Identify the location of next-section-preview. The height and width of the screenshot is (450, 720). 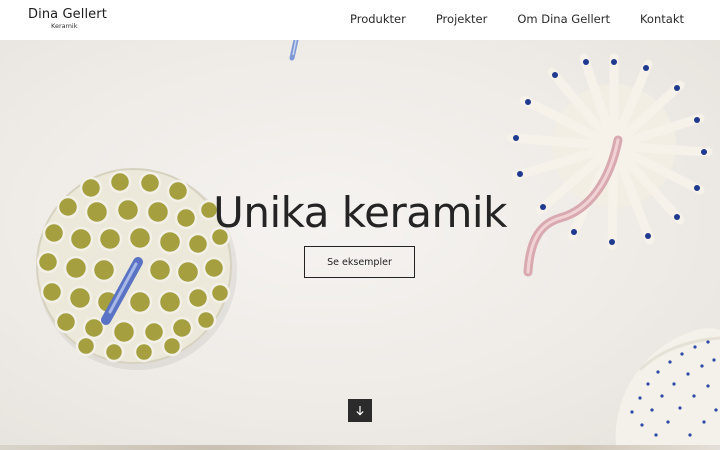
(360, 447).